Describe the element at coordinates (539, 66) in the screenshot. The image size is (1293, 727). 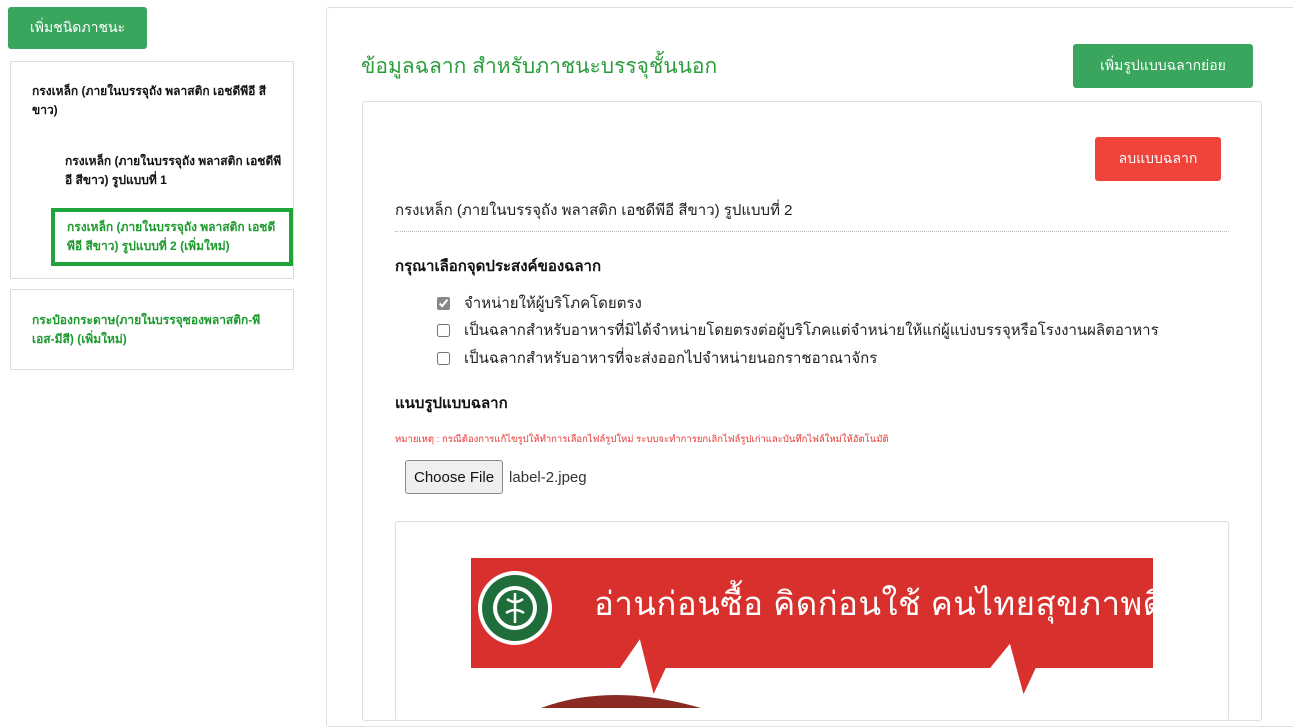
I see `page-title: ข้อมูลฉลาก สำหรับภาชนะบรรจุชั้นนอก` at that location.